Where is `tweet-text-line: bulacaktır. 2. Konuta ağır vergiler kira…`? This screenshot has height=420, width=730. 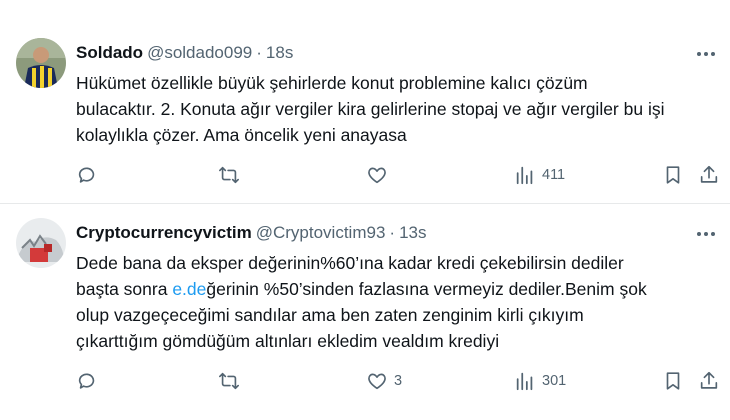 tweet-text-line: bulacaktır. 2. Konuta ağır vergiler kira… is located at coordinates (370, 109).